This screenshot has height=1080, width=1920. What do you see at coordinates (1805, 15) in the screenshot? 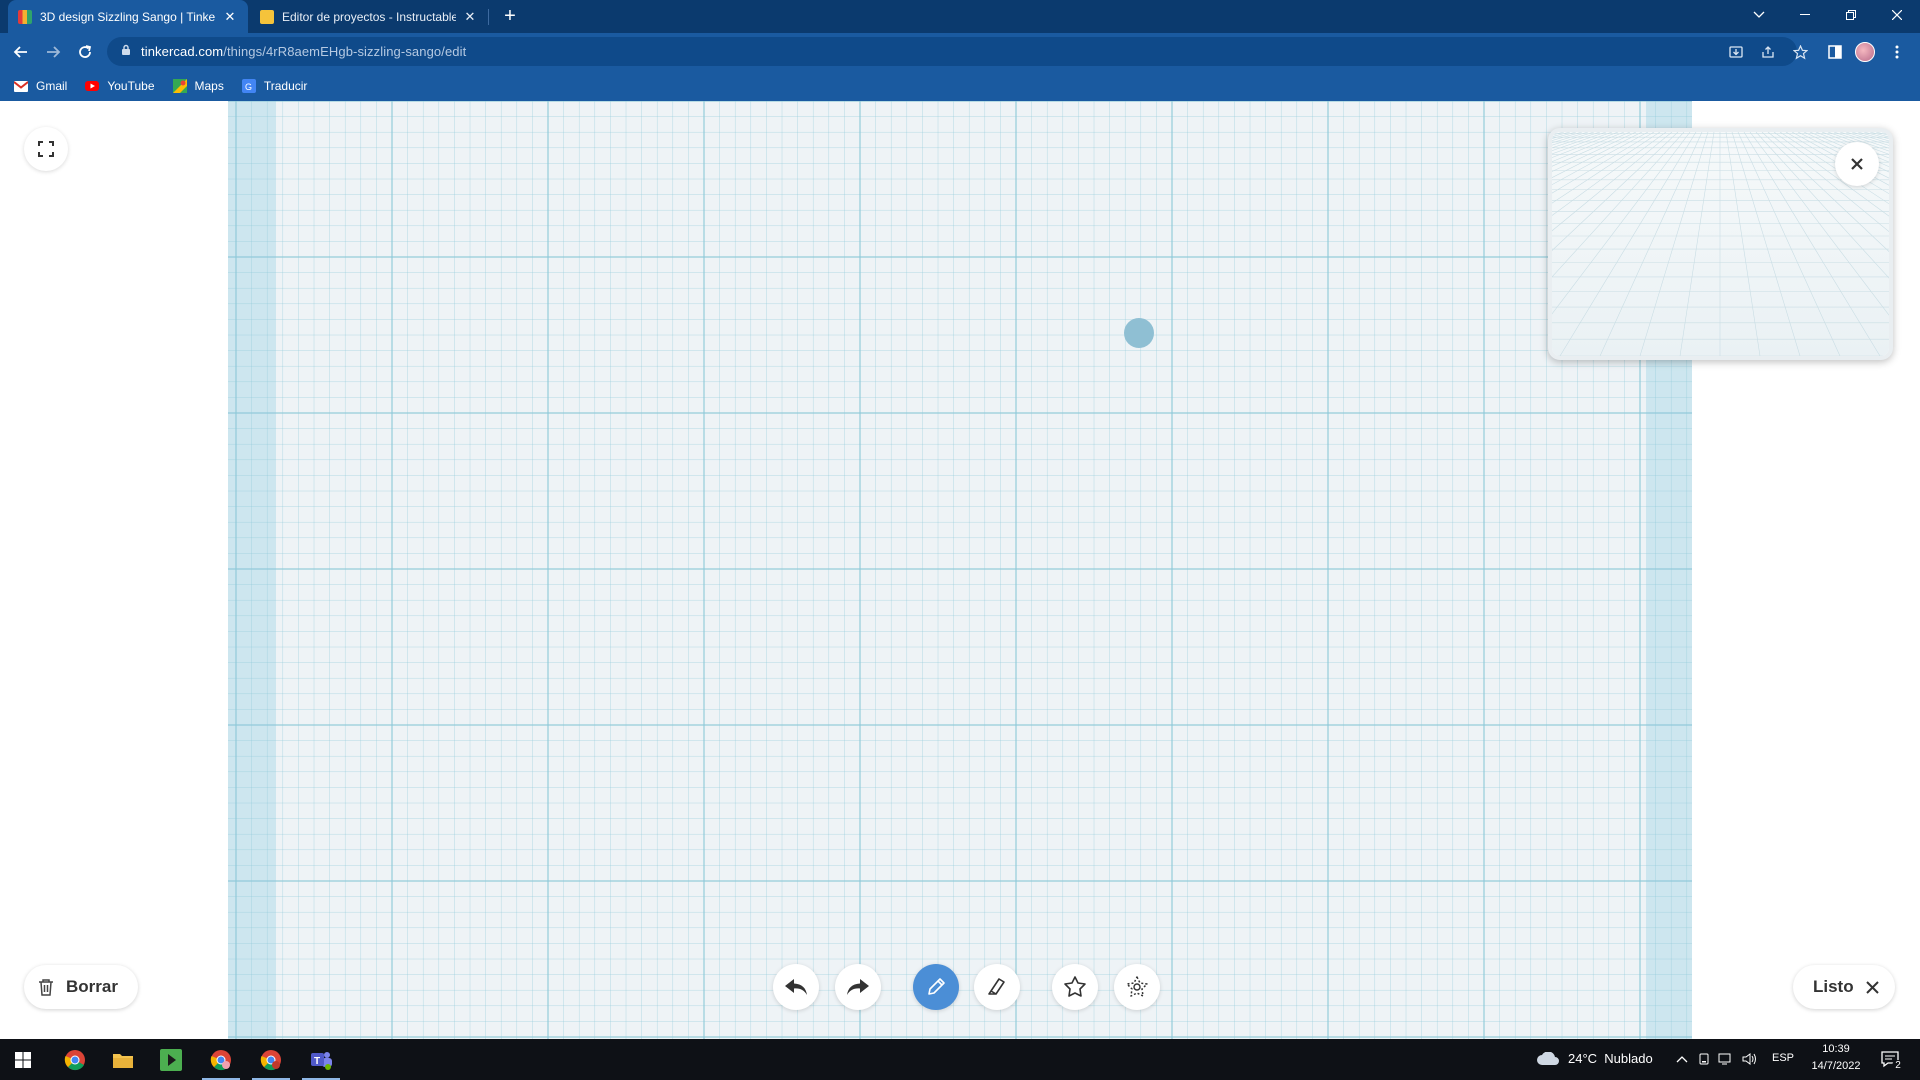
I see `minimize-icon` at bounding box center [1805, 15].